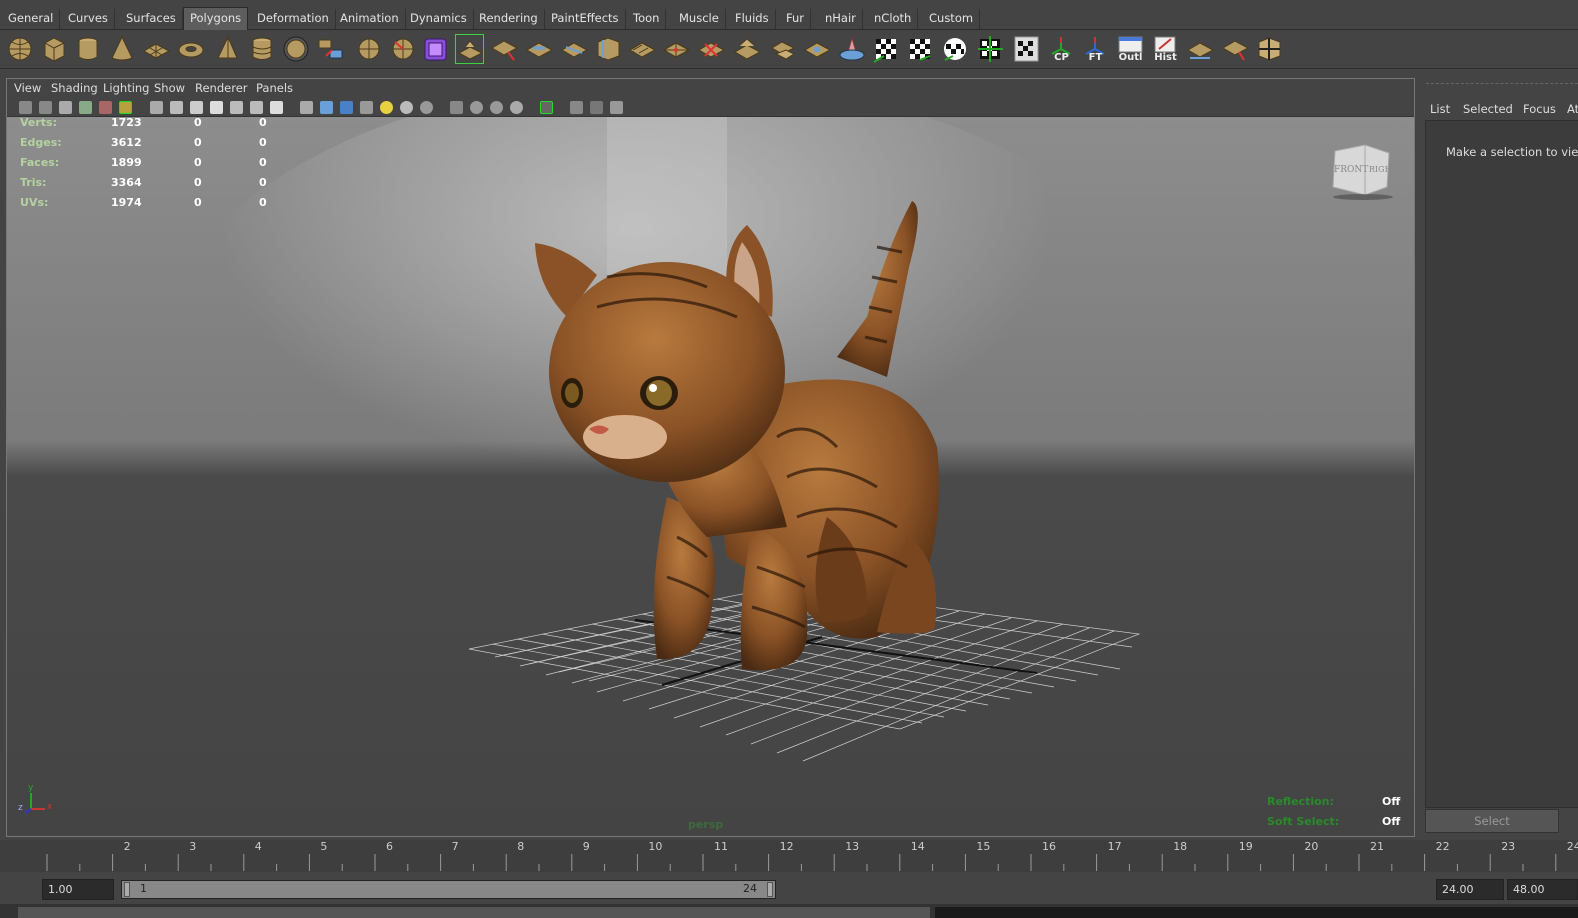 Image resolution: width=1578 pixels, height=918 pixels. Describe the element at coordinates (127, 889) in the screenshot. I see `range-start-handle` at that location.